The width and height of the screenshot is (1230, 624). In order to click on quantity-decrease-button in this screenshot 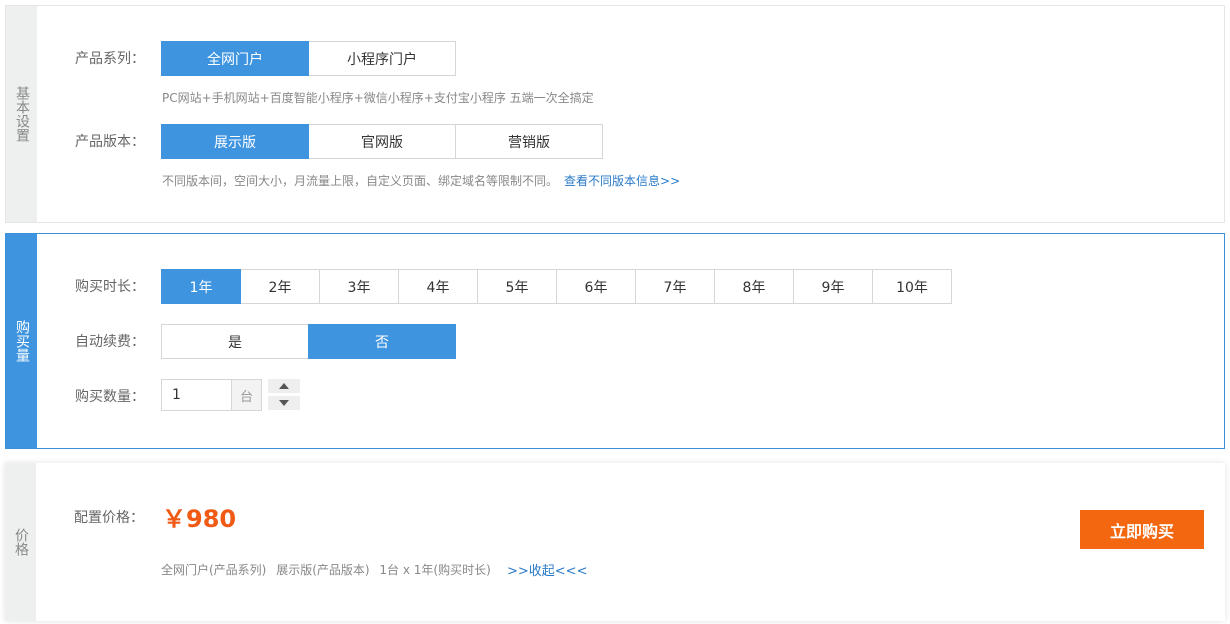, I will do `click(284, 402)`.